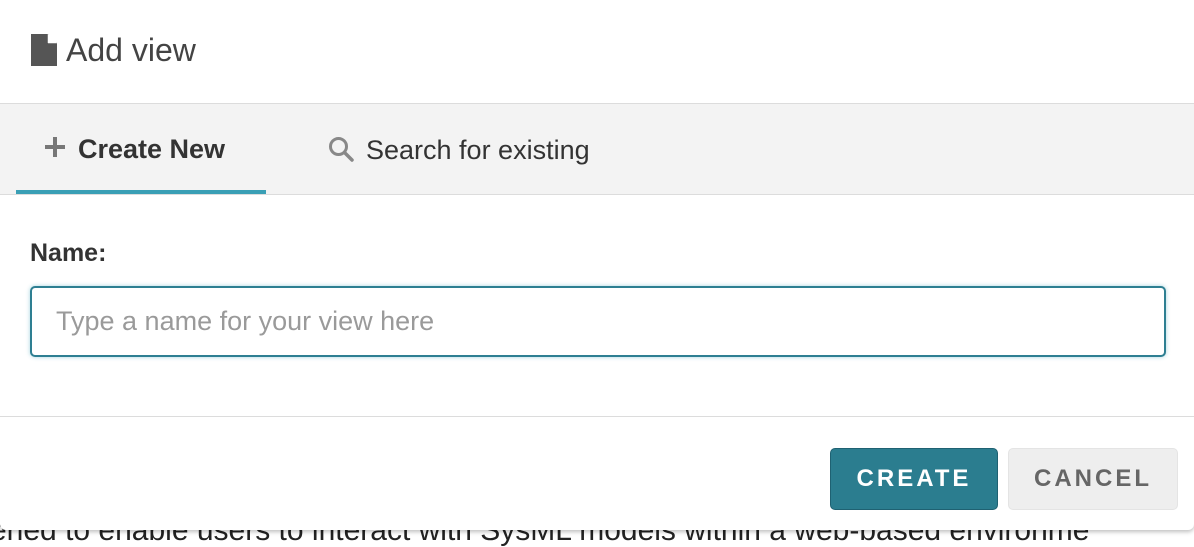 The width and height of the screenshot is (1194, 547). Describe the element at coordinates (1093, 479) in the screenshot. I see `cancel-button: CANCEL` at that location.